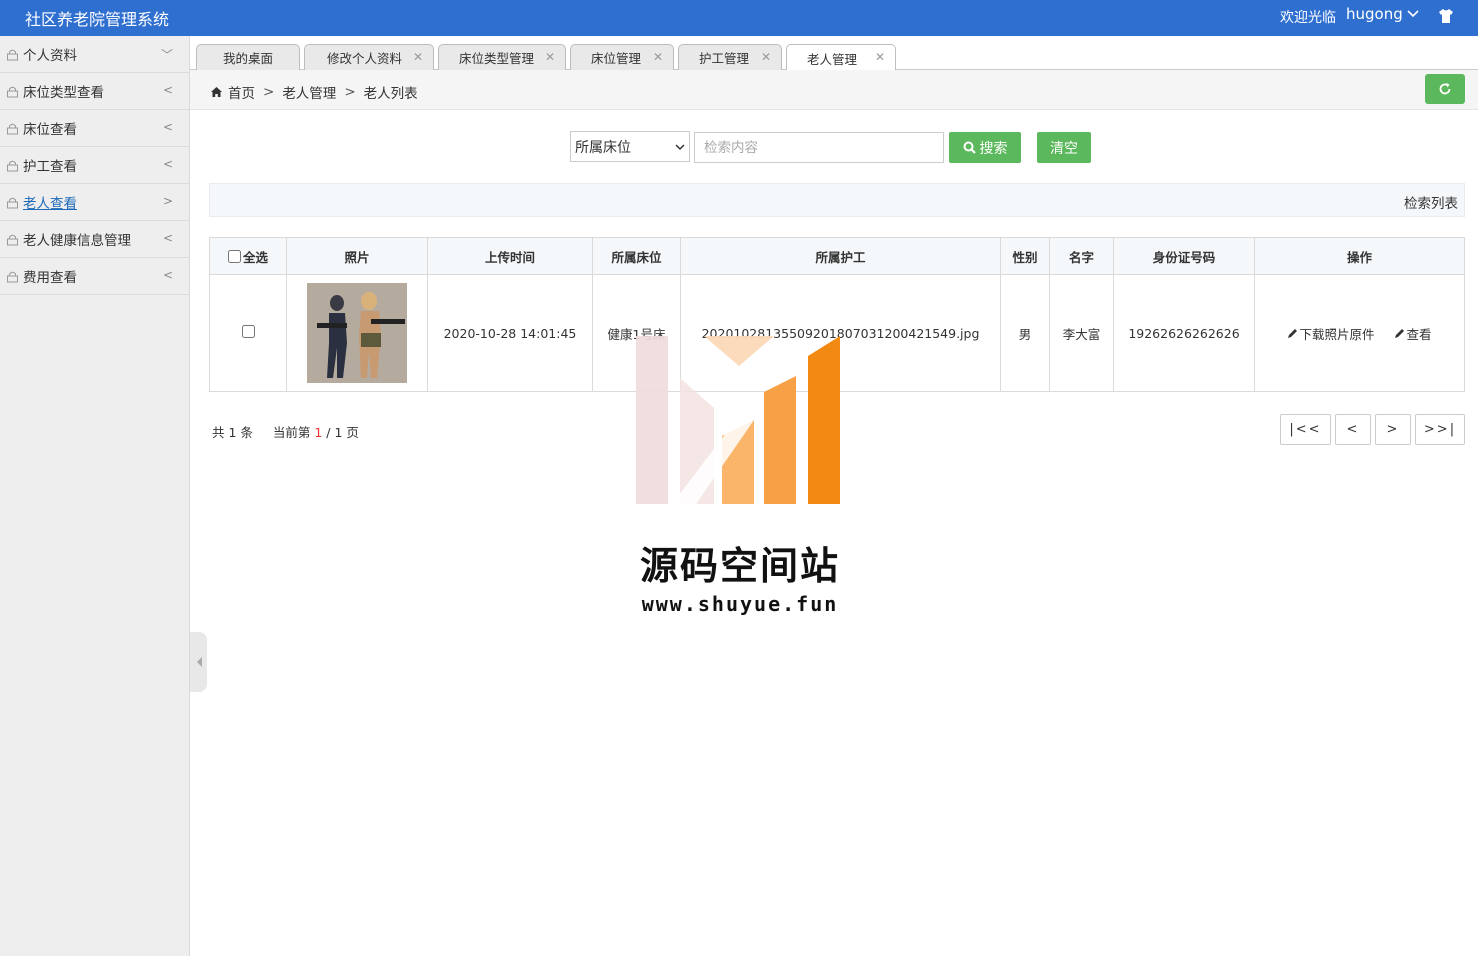 The image size is (1478, 956). I want to click on sidebar-item-profile: 个人资料 ﹀, so click(94, 54).